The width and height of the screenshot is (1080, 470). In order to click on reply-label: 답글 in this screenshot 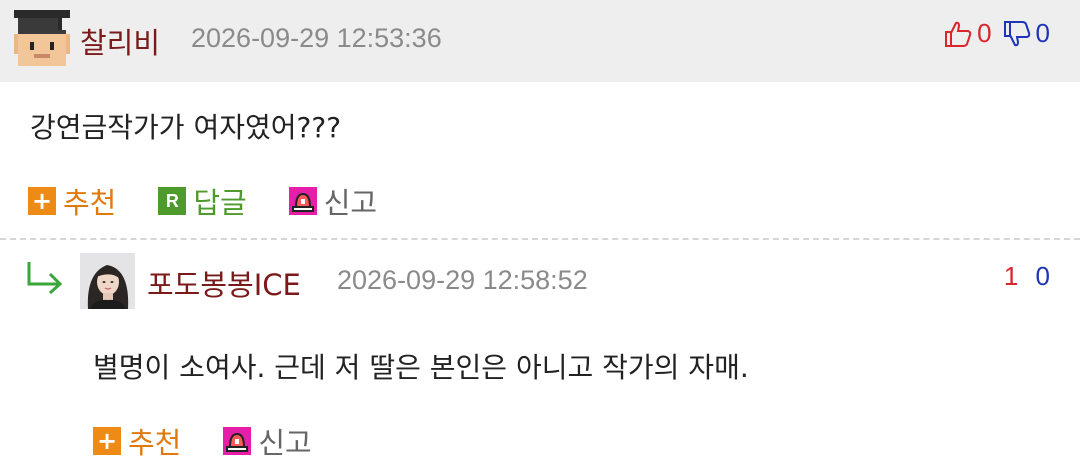, I will do `click(220, 203)`.